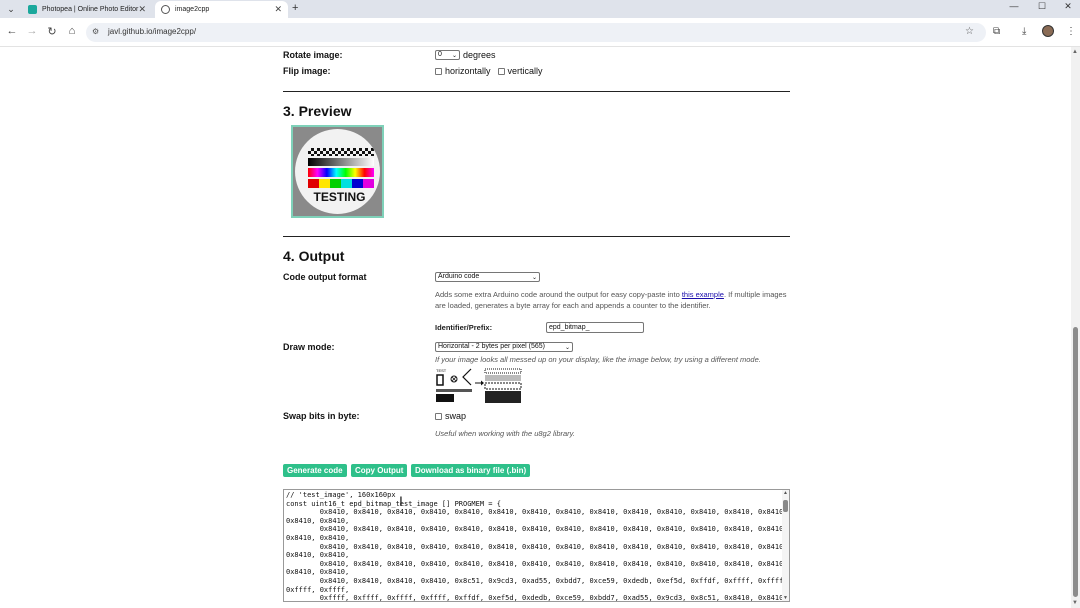  Describe the element at coordinates (339, 197) in the screenshot. I see `preview-testing-text: TESTING` at that location.